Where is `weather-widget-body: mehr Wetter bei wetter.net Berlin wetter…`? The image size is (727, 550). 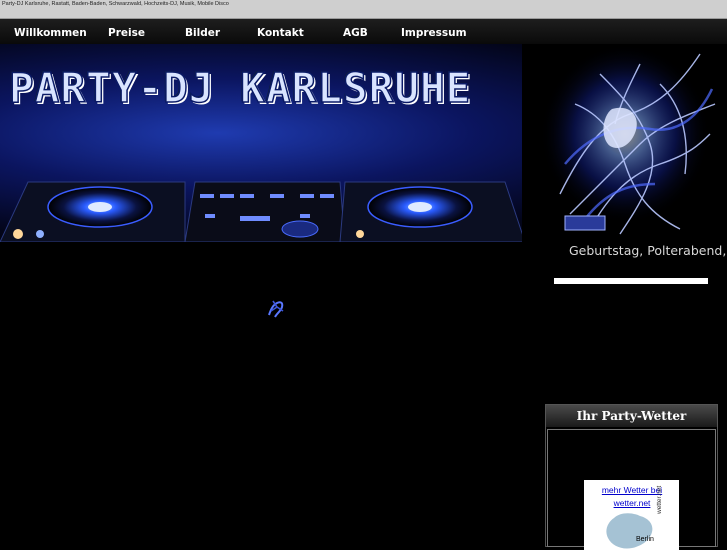
weather-widget-body: mehr Wetter bei wetter.net Berlin wetter… is located at coordinates (631, 489).